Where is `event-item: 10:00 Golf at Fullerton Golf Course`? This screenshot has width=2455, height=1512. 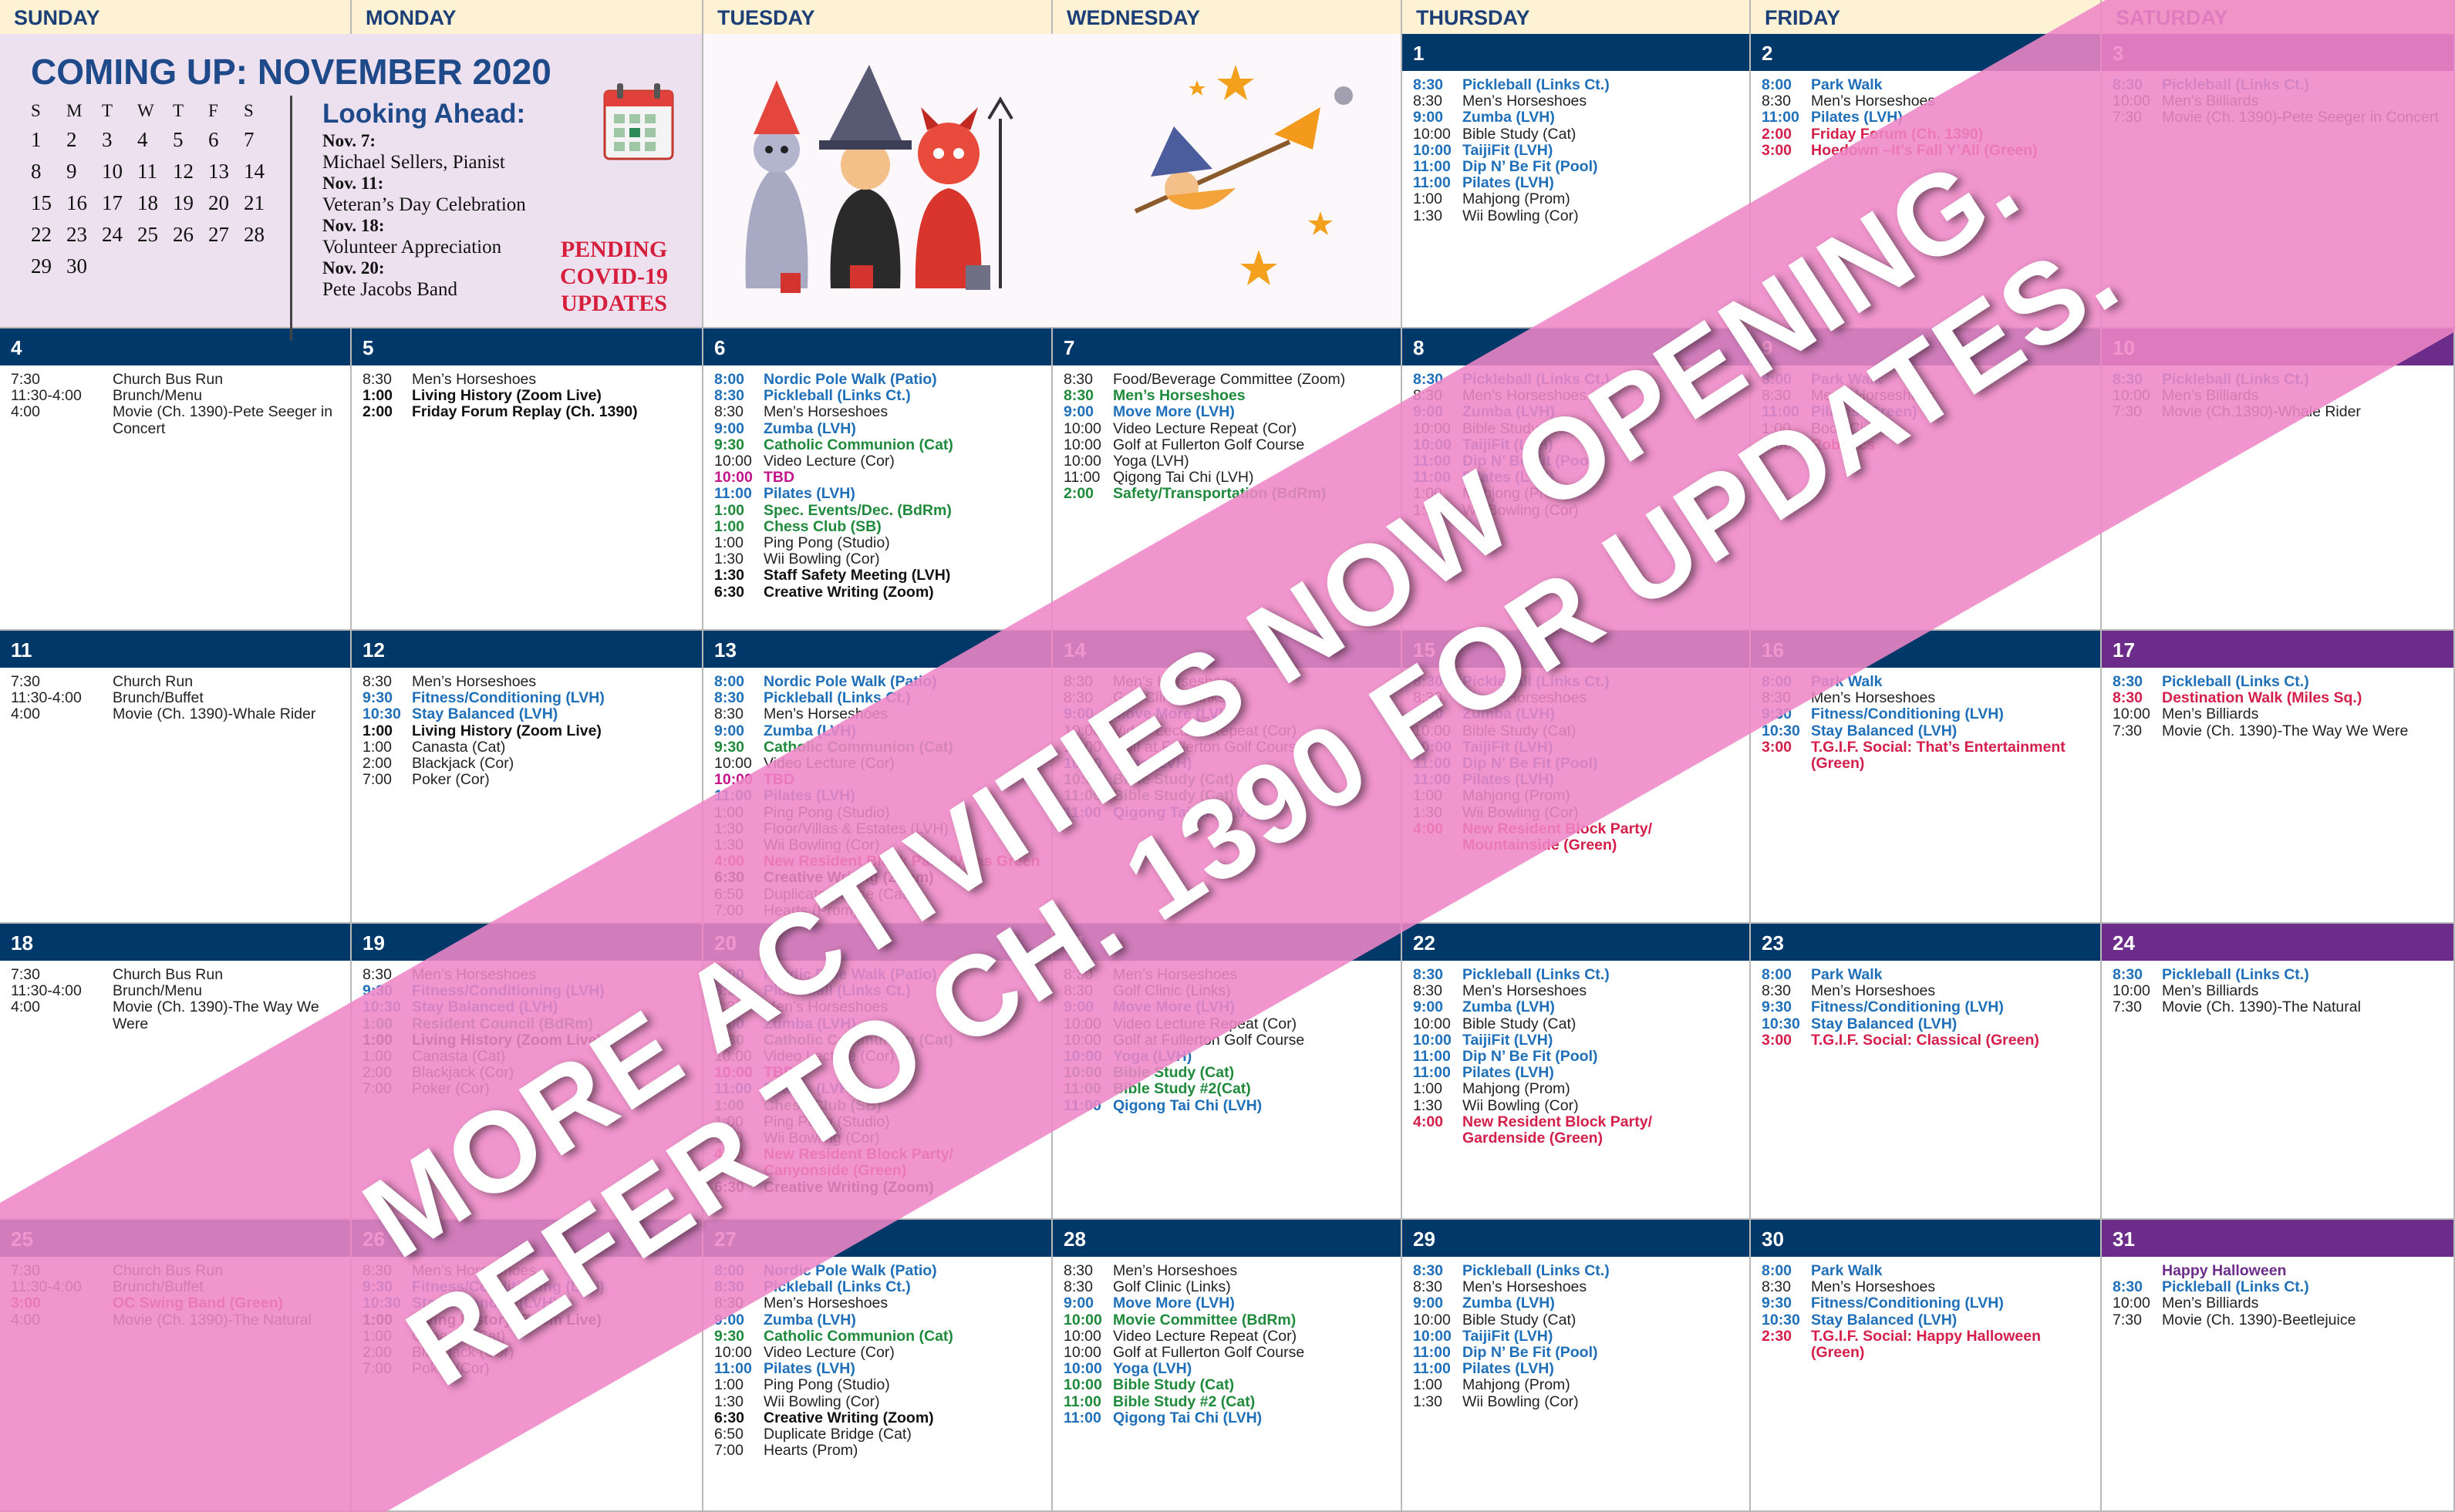
event-item: 10:00 Golf at Fullerton Golf Course is located at coordinates (1232, 1040).